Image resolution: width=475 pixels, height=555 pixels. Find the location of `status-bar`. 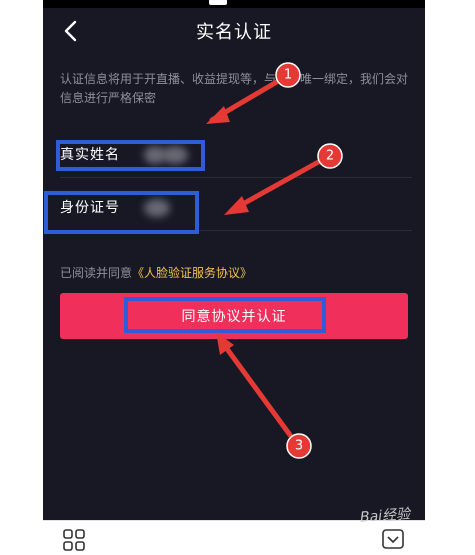

status-bar is located at coordinates (234, 4).